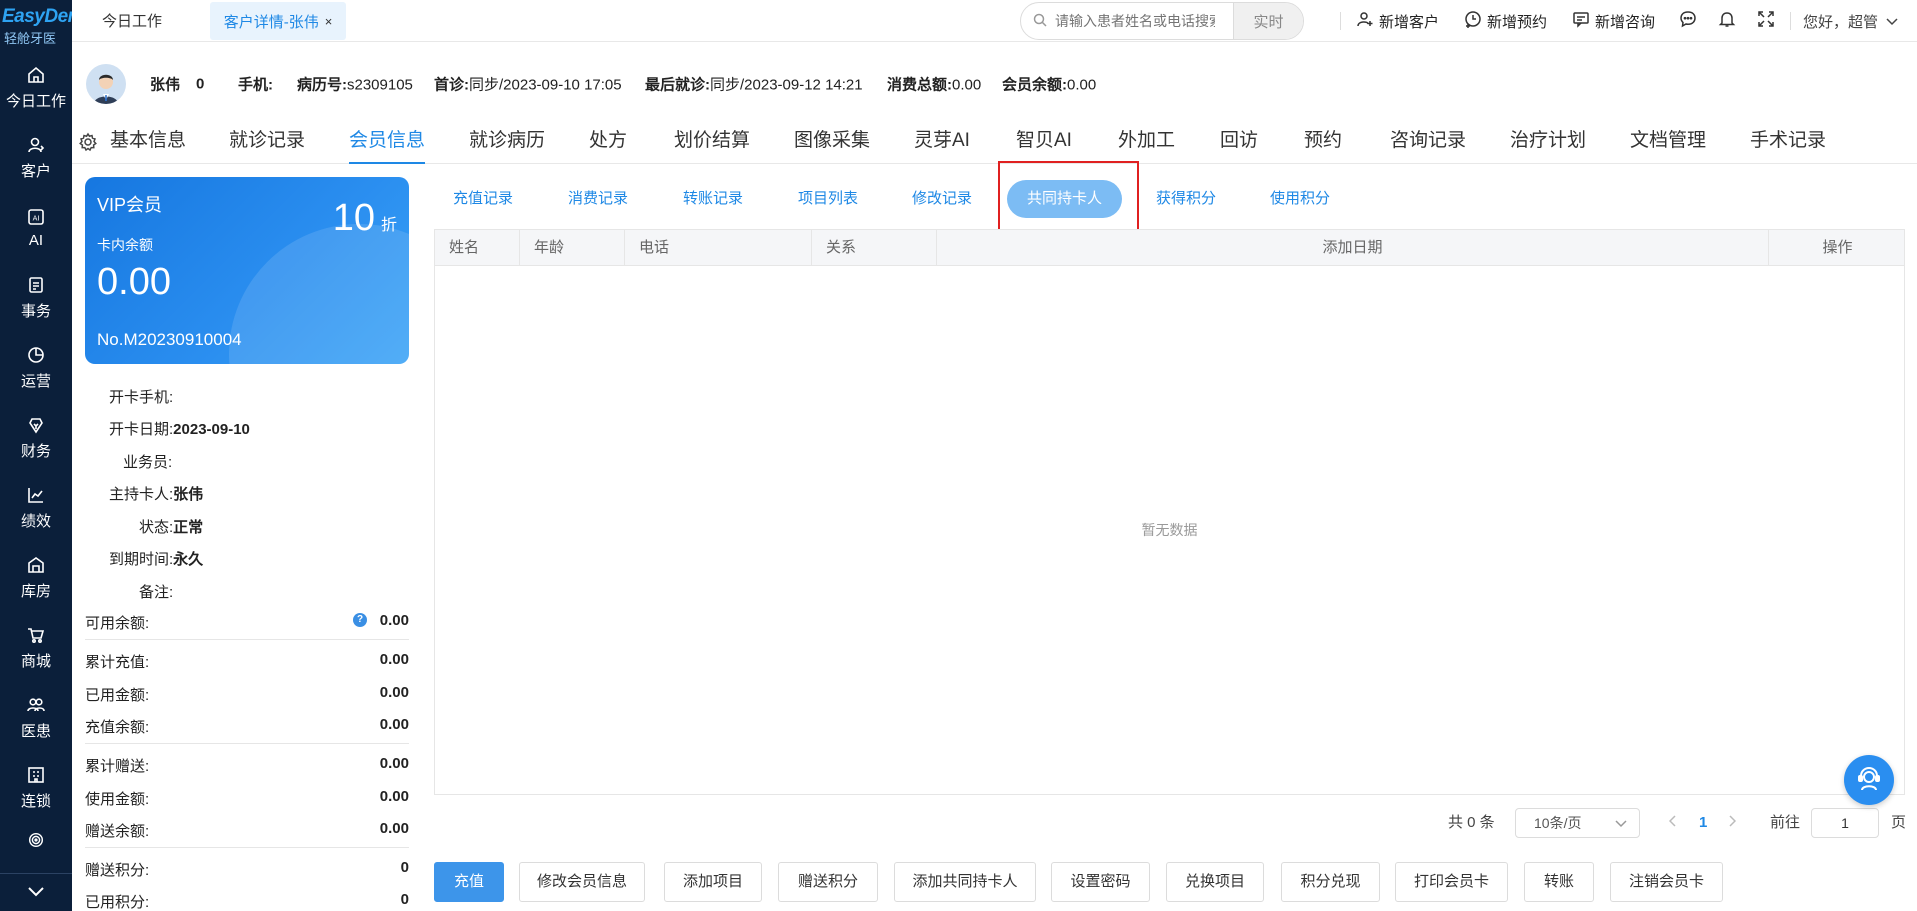 The image size is (1917, 911). I want to click on nav-item-label: 运营, so click(35, 381).